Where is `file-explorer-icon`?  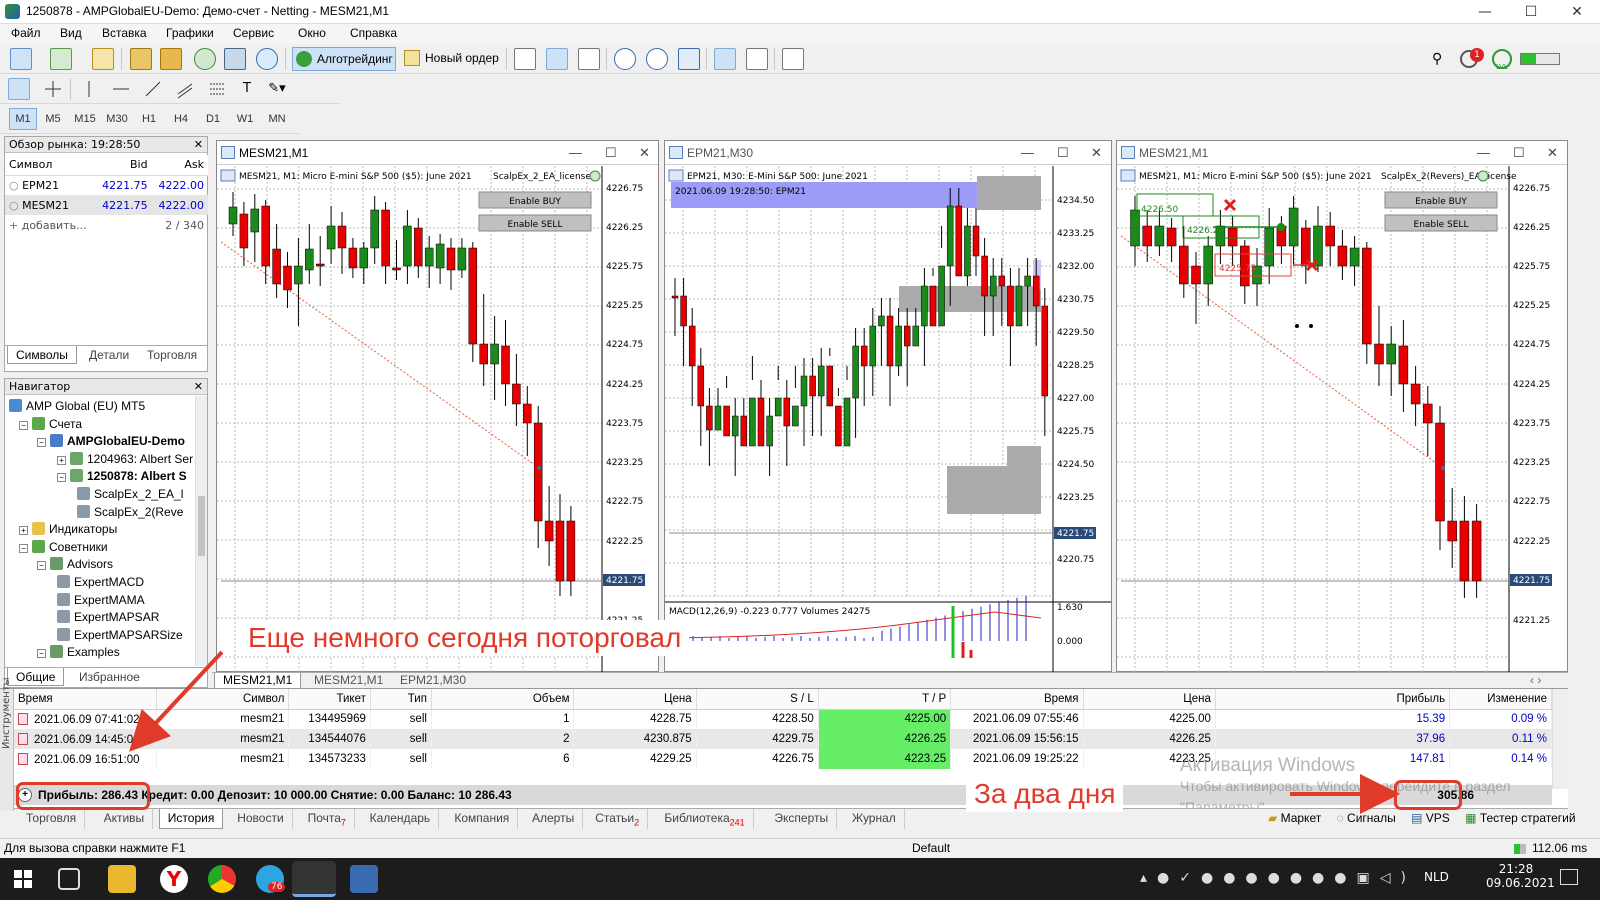 file-explorer-icon is located at coordinates (122, 879).